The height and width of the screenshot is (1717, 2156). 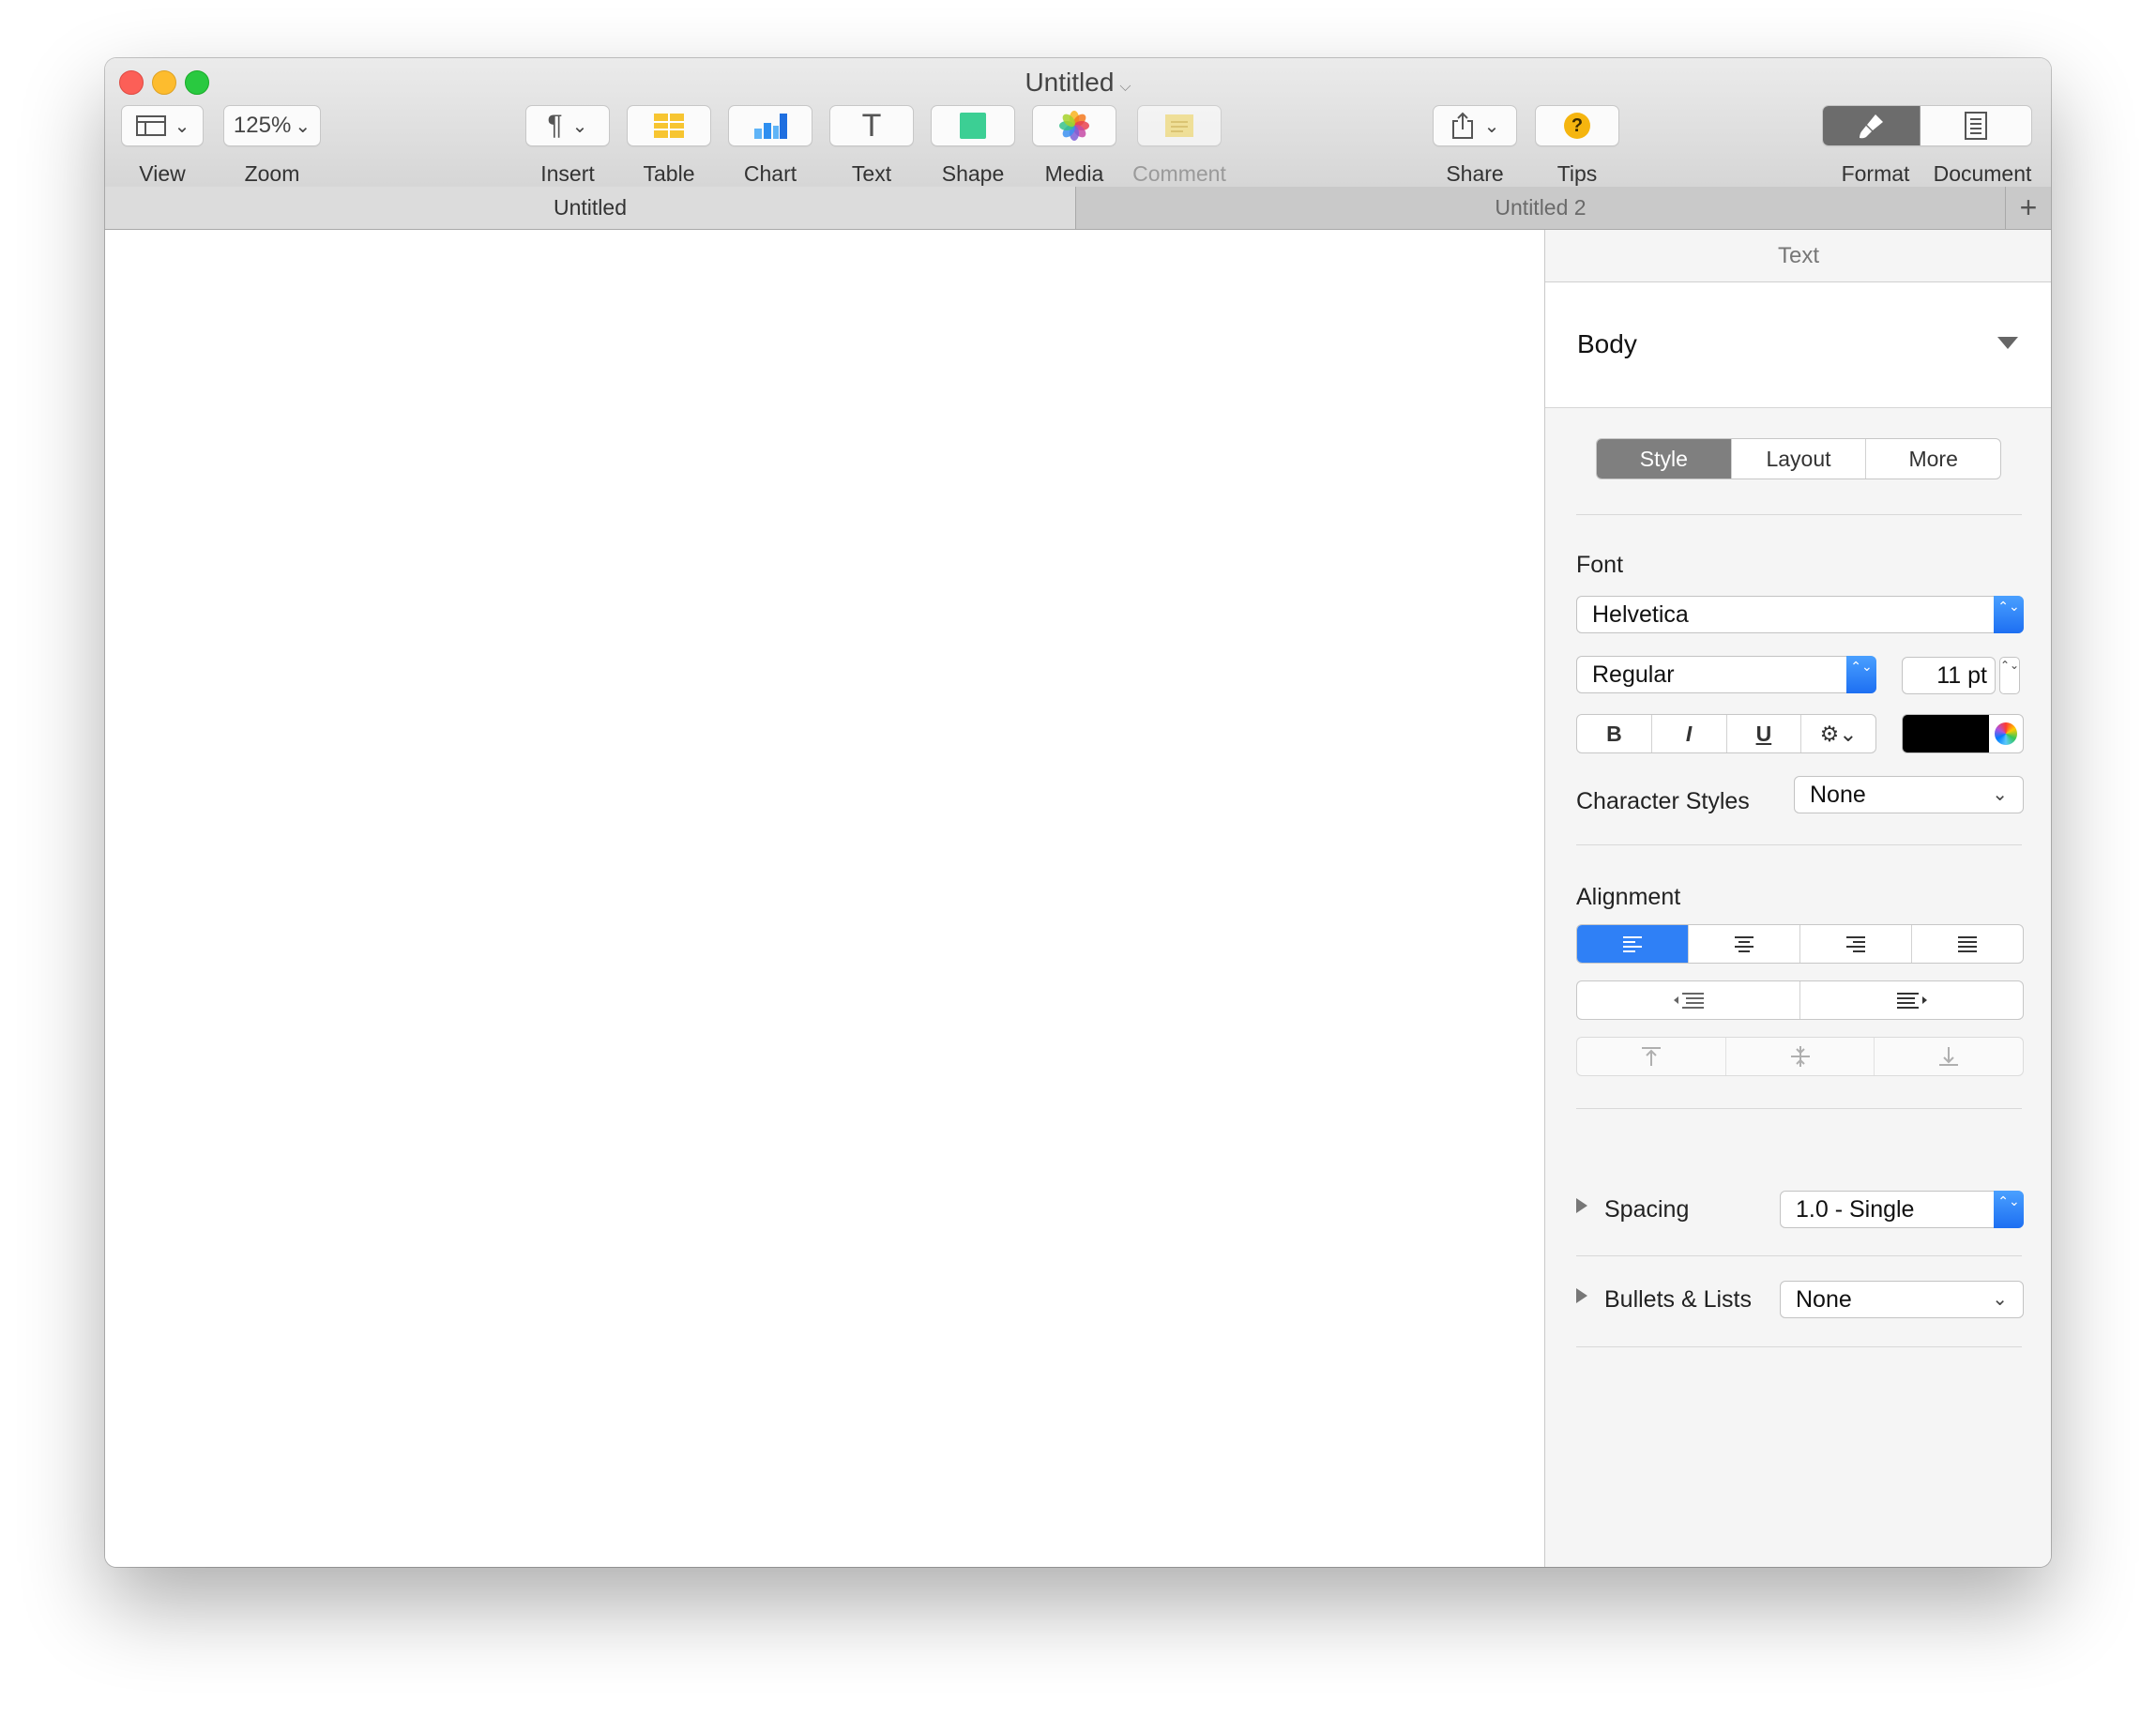 What do you see at coordinates (1875, 173) in the screenshot?
I see `format-label: Format` at bounding box center [1875, 173].